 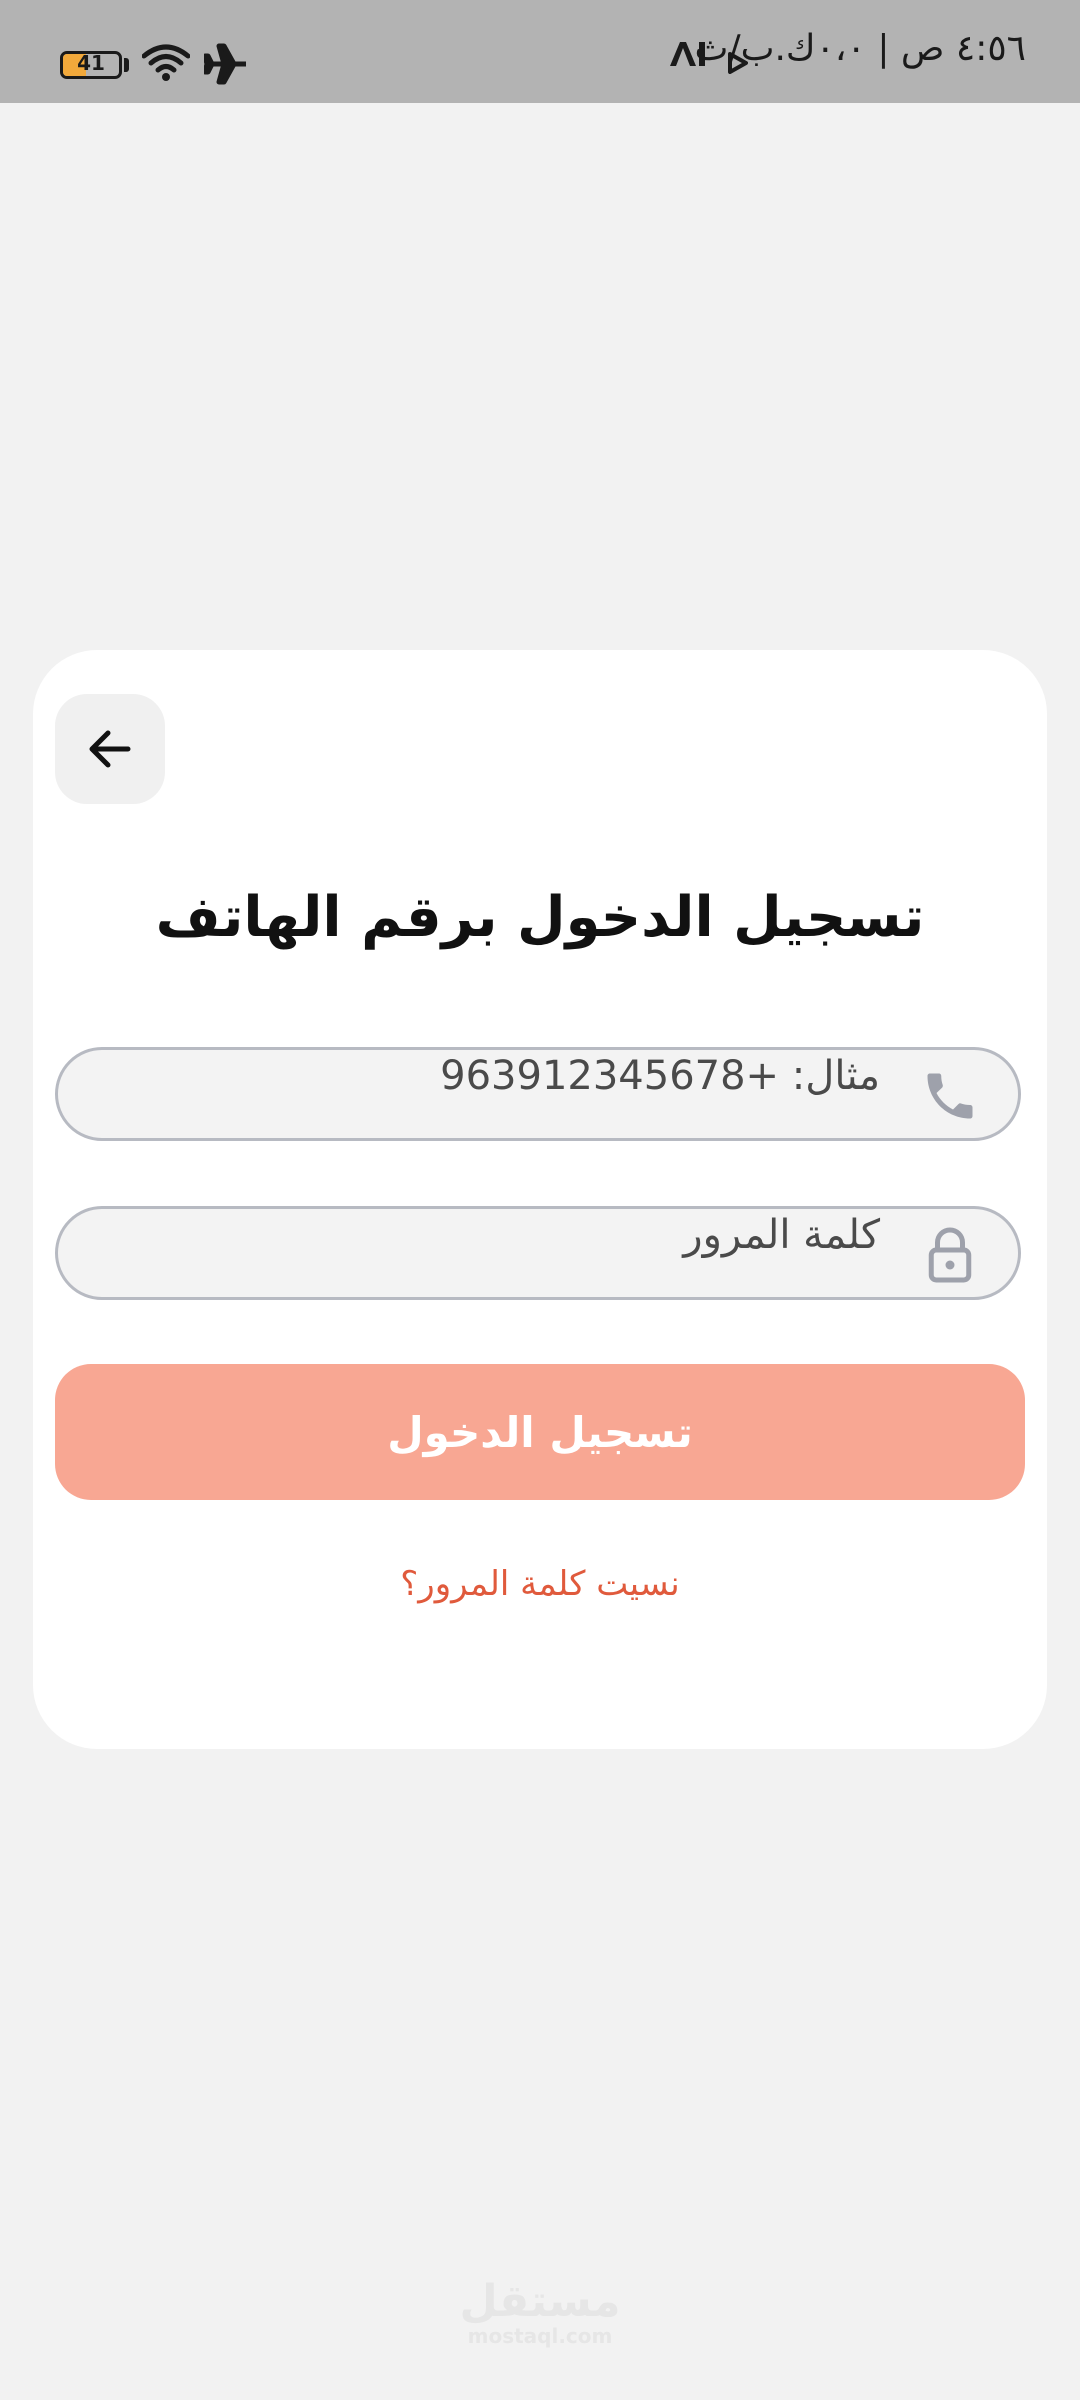 I want to click on status-time: ٤:٥٦ ص | ٠،٠ك.ب/ث, so click(x=860, y=48).